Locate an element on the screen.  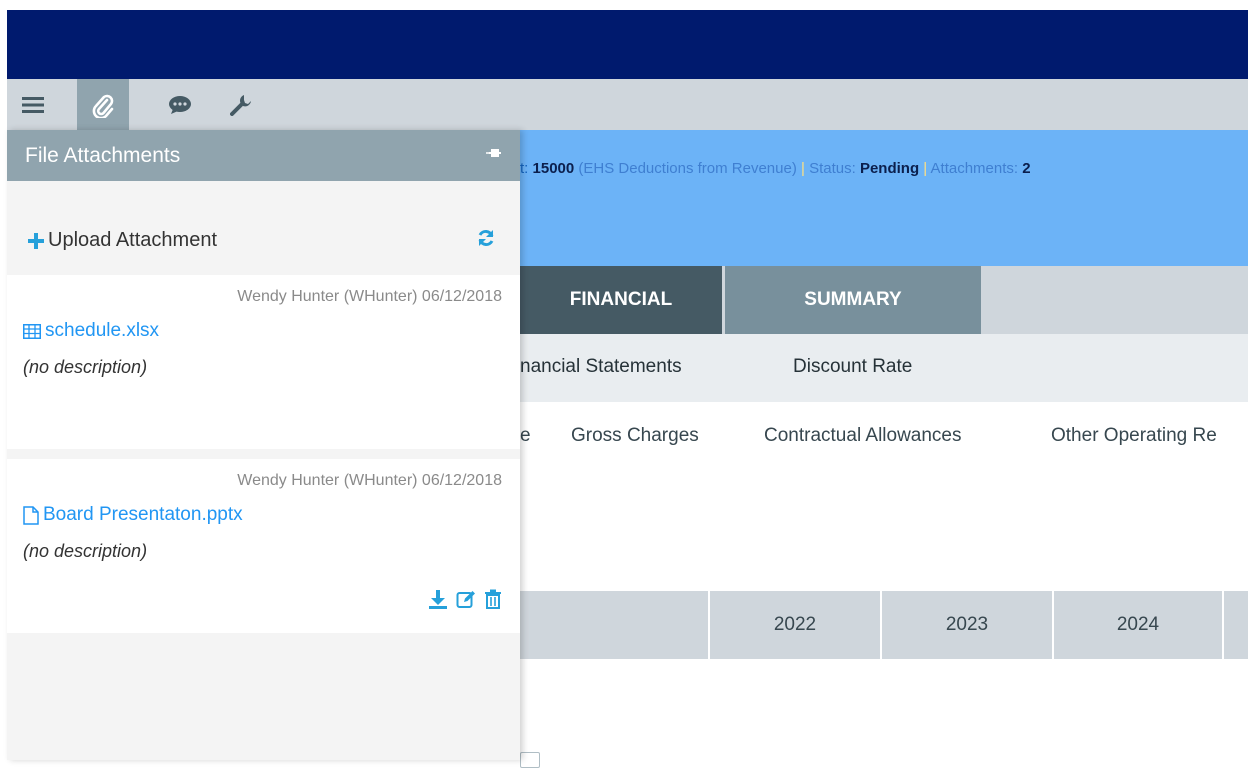
paperclip-icon is located at coordinates (103, 106).